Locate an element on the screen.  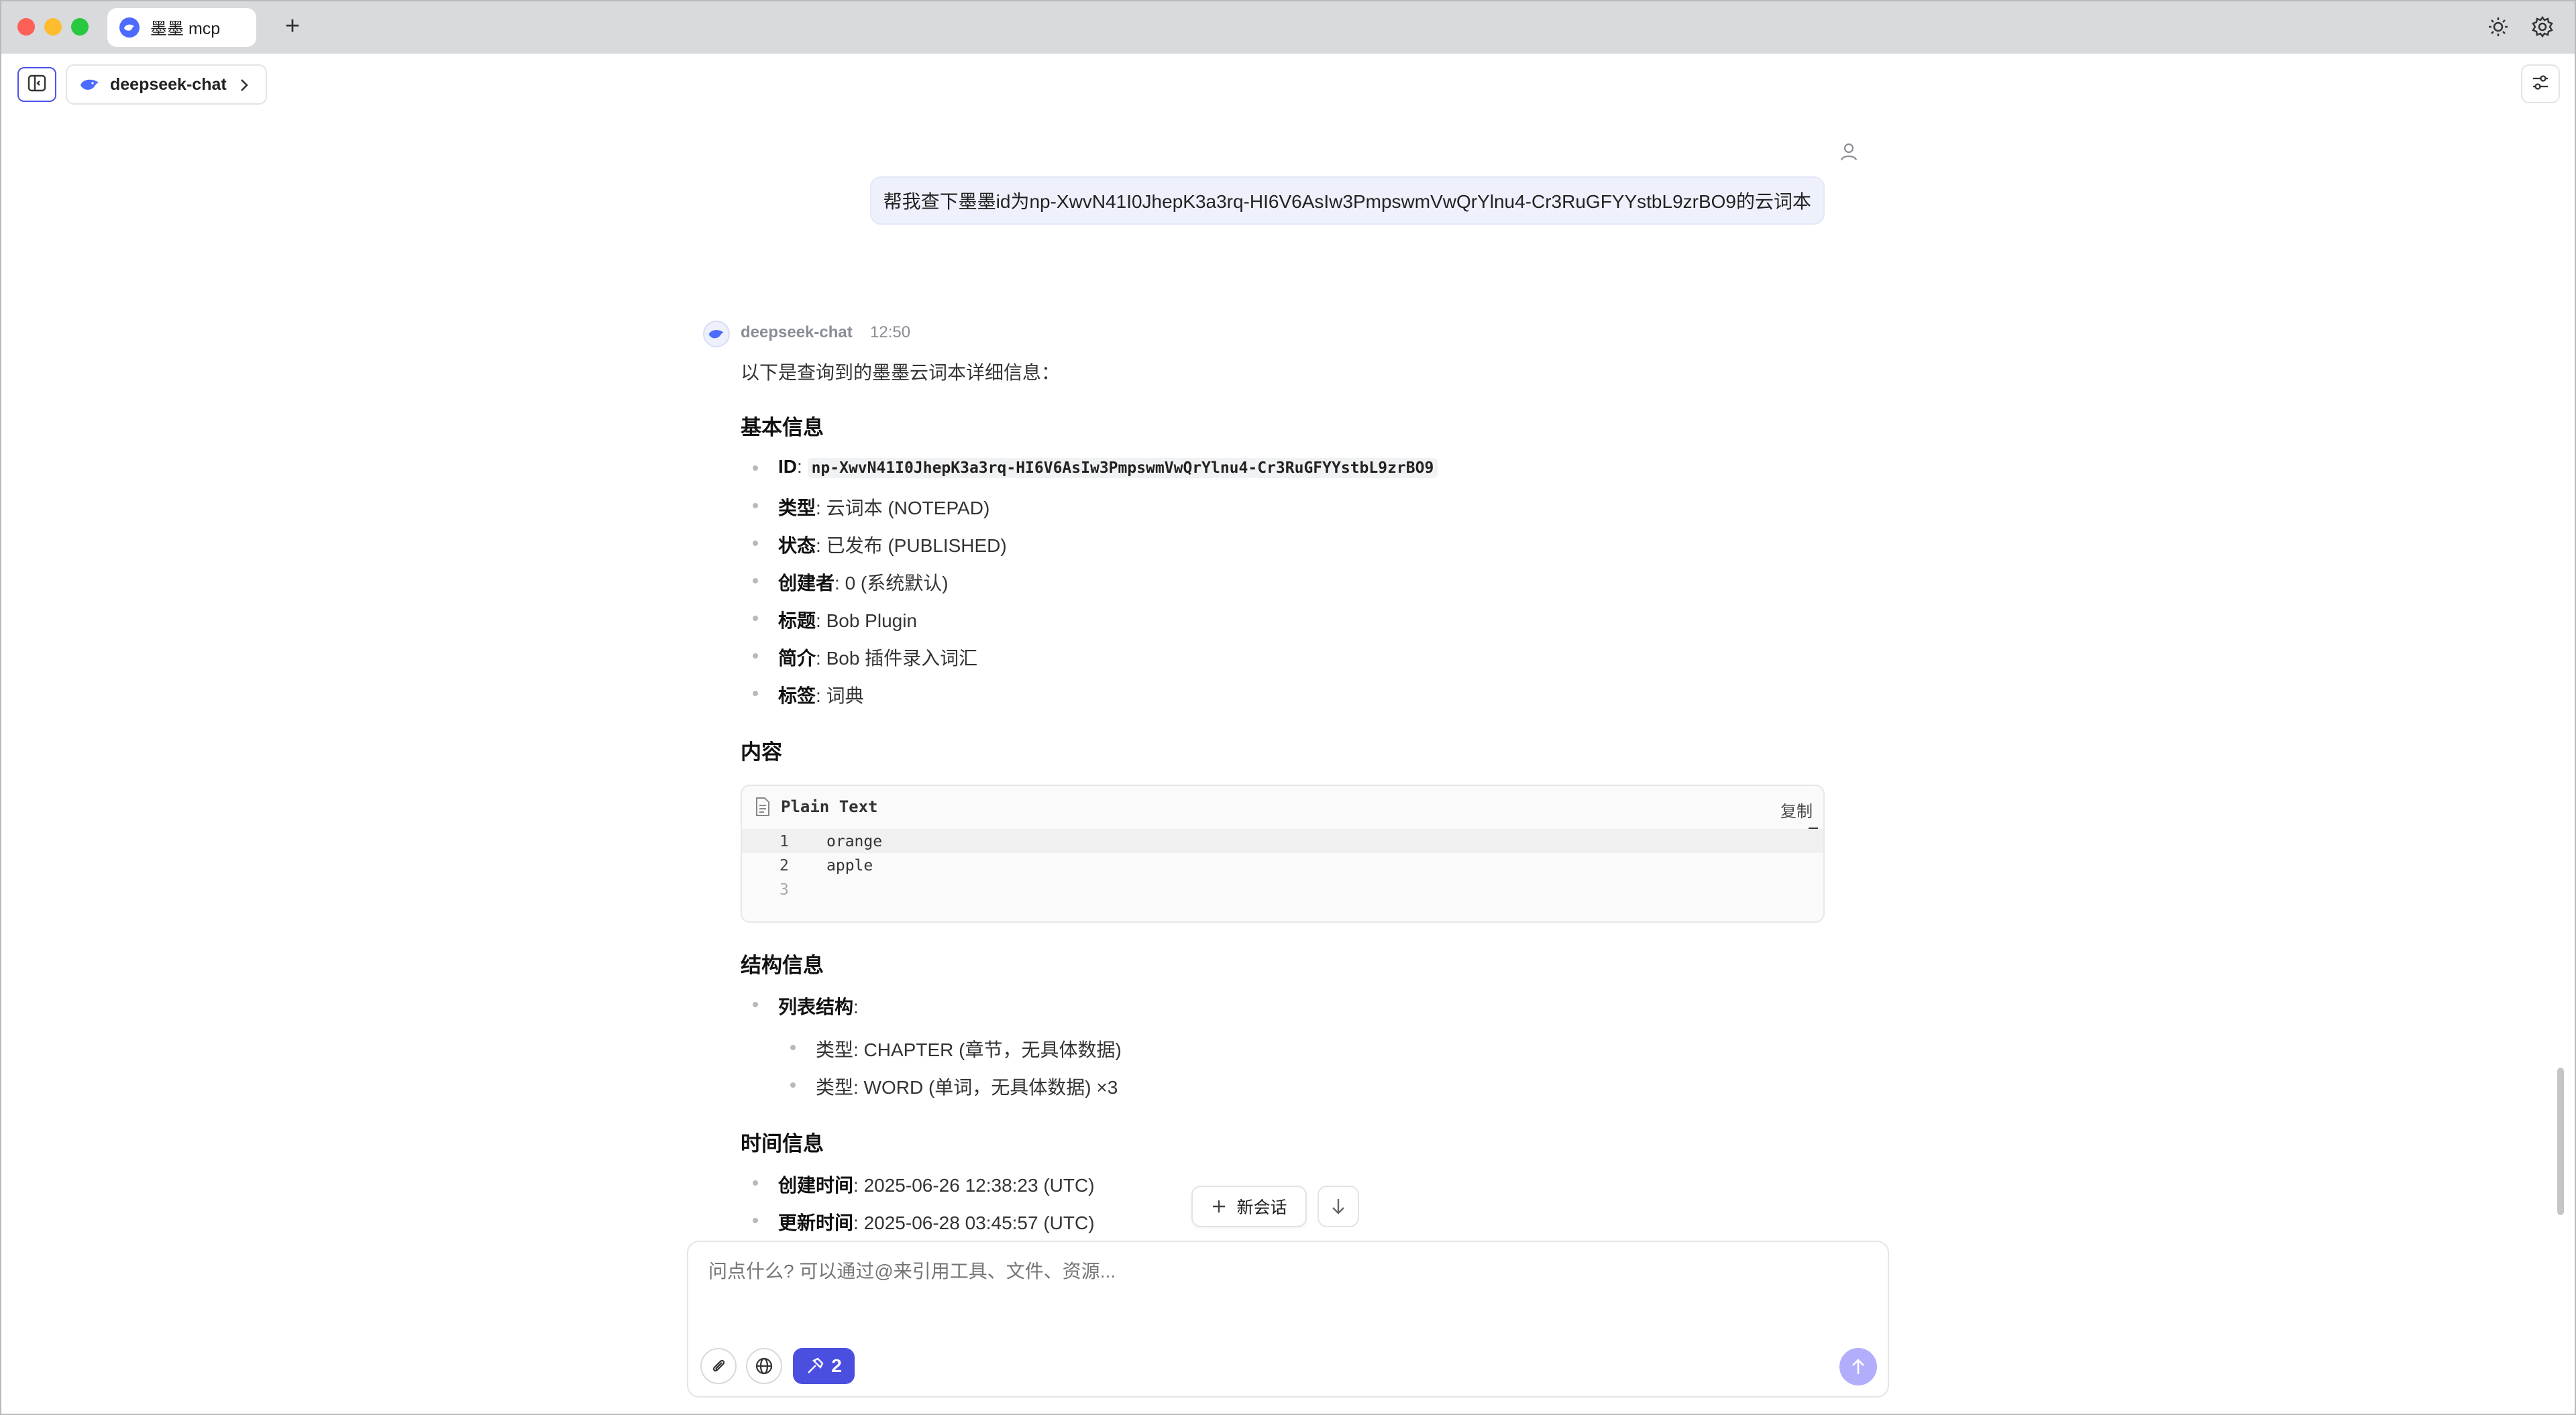
send-button is located at coordinates (1858, 1366).